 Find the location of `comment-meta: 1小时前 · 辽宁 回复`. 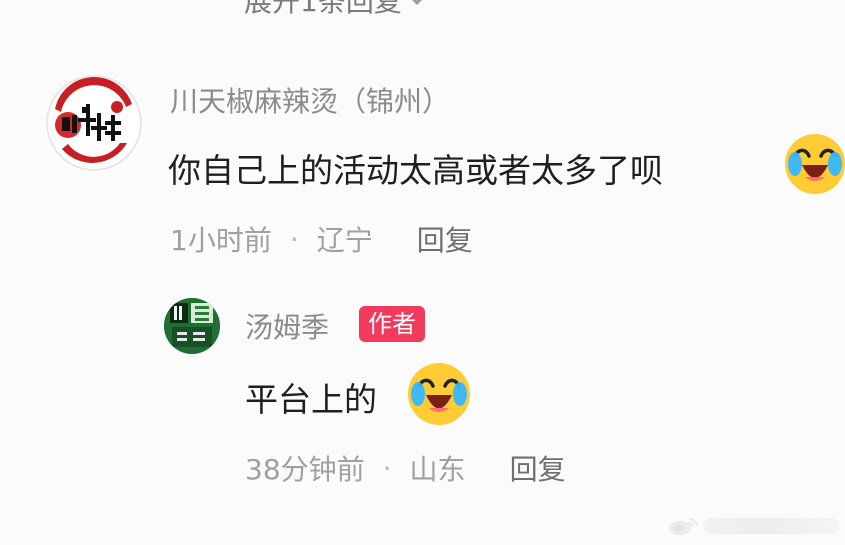

comment-meta: 1小时前 · 辽宁 回复 is located at coordinates (321, 239).